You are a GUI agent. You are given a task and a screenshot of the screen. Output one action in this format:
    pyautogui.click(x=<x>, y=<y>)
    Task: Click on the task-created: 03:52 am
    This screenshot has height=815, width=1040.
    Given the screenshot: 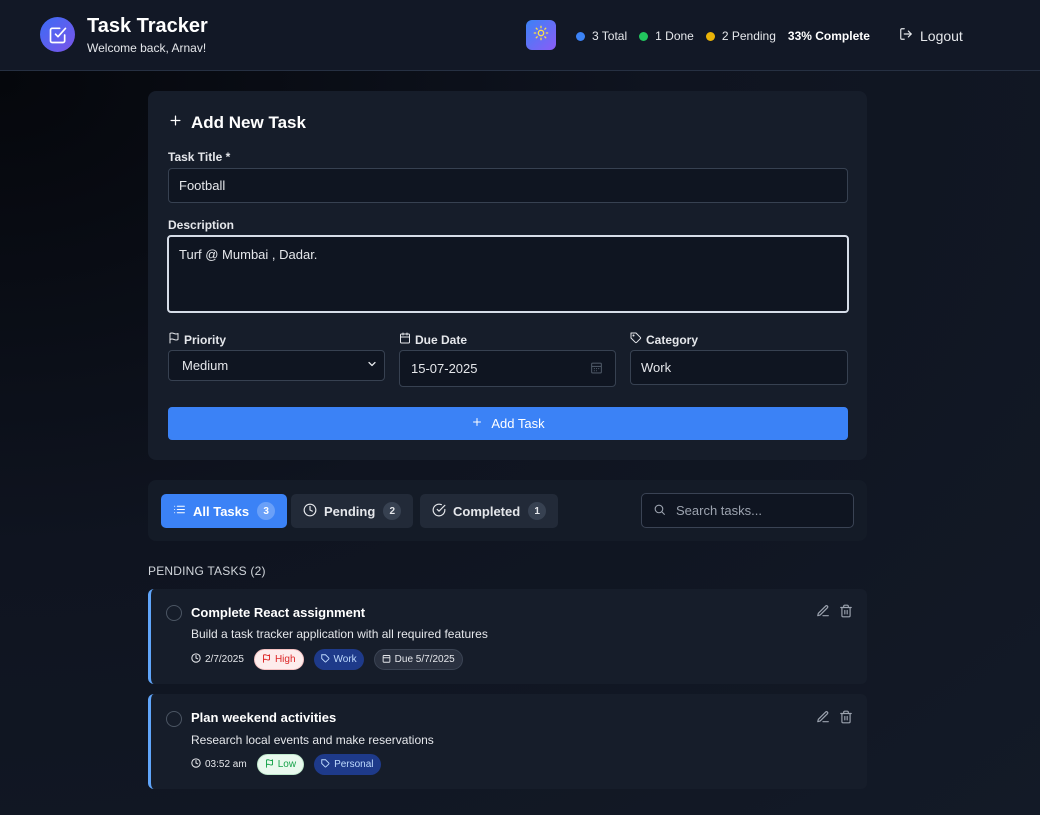 What is the action you would take?
    pyautogui.click(x=219, y=764)
    